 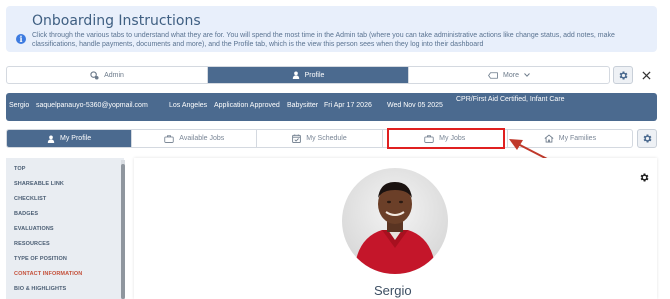 I want to click on sidebar-scrollbar-thumb, so click(x=123, y=231).